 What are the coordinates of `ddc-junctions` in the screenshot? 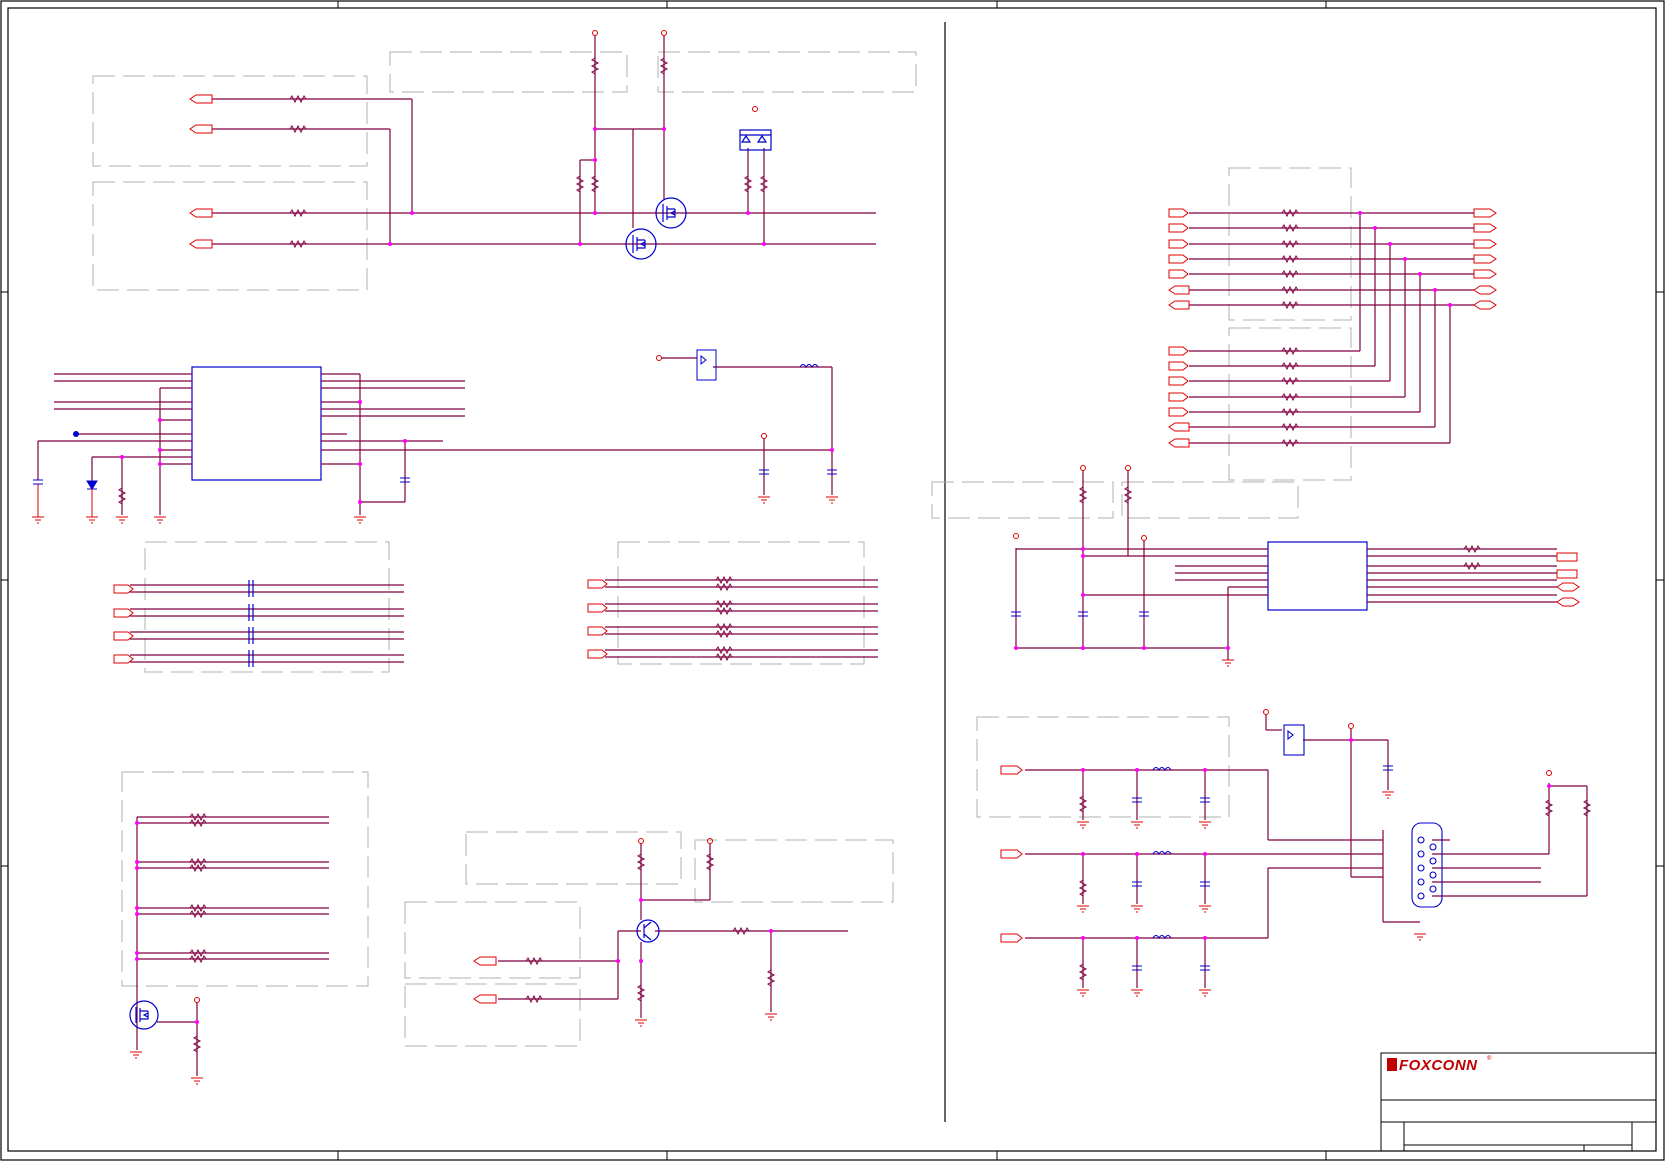 It's located at (577, 186).